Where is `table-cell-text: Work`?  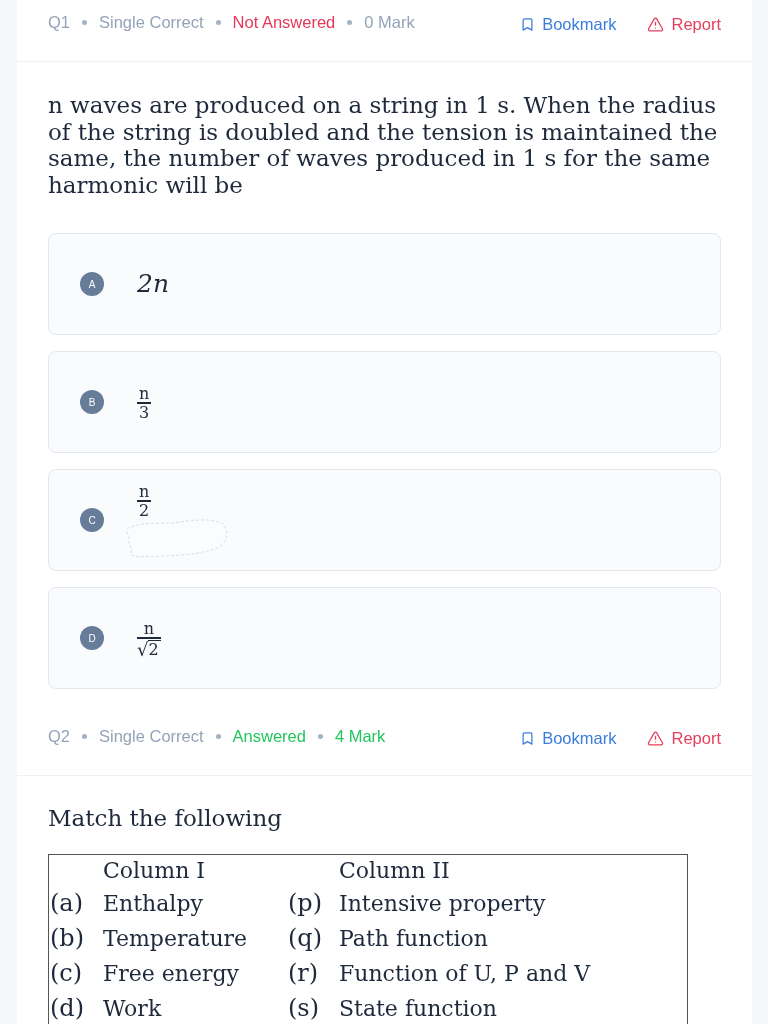 table-cell-text: Work is located at coordinates (133, 1008).